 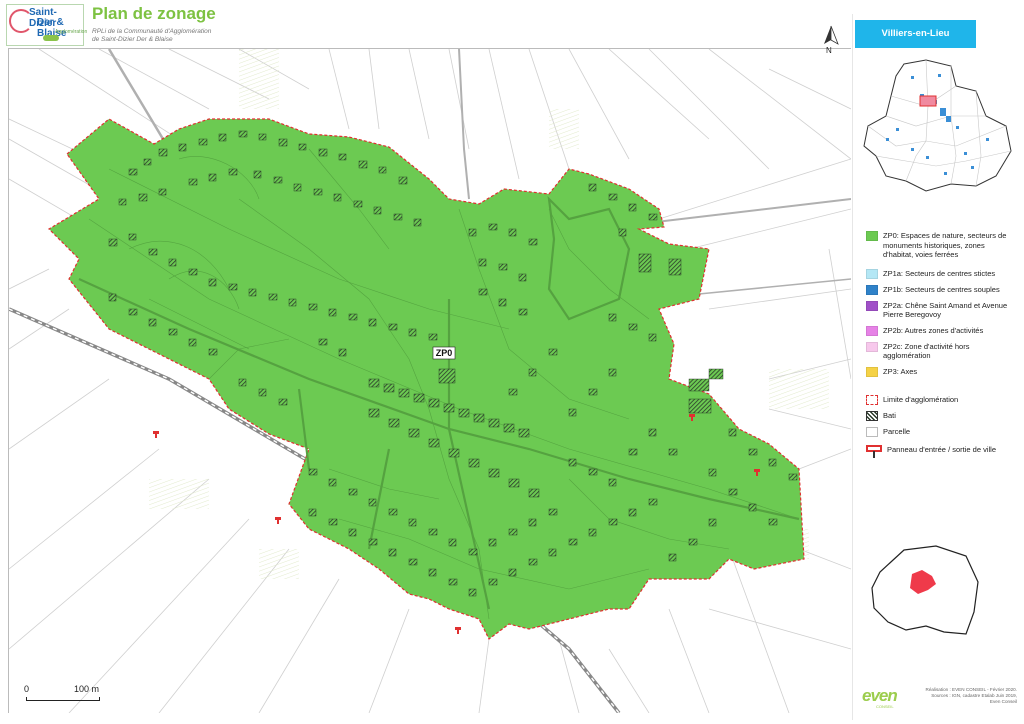 I want to click on swatch-zp1a, so click(x=872, y=273).